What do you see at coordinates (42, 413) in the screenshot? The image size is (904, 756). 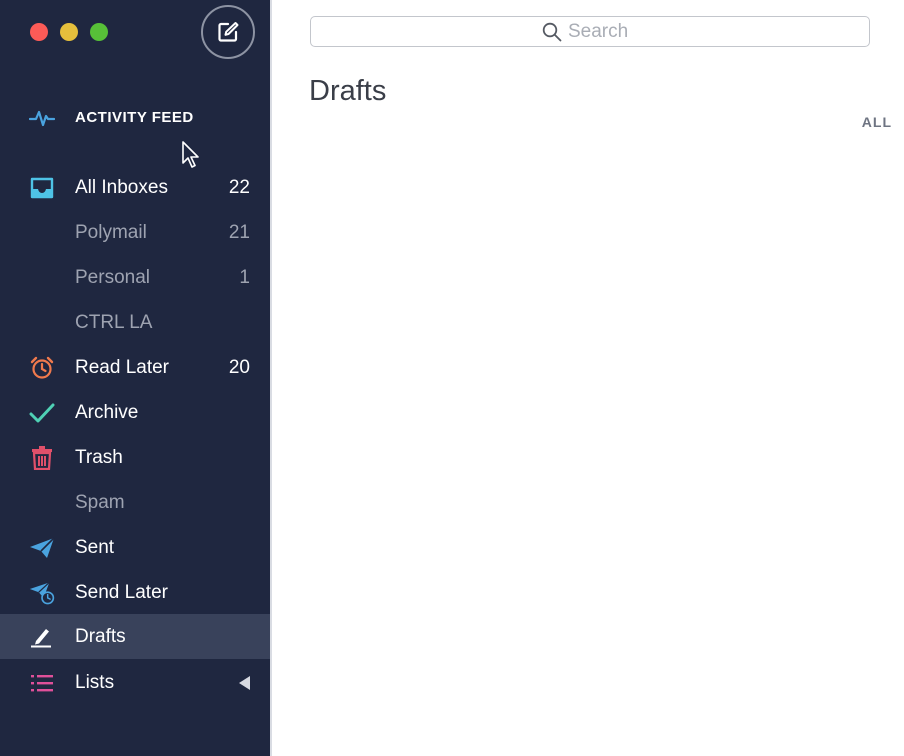 I see `checkmark-icon` at bounding box center [42, 413].